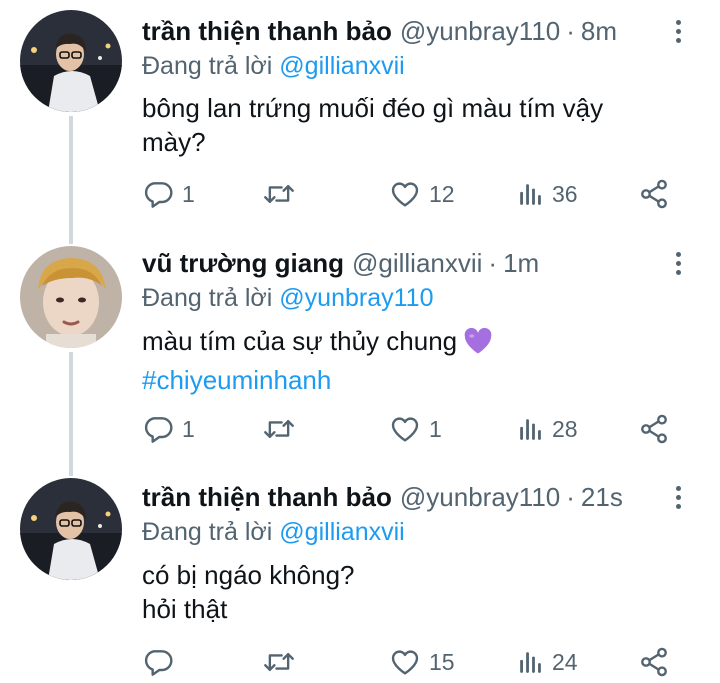 Image resolution: width=720 pixels, height=683 pixels. I want to click on display-name: vũ trường giang, so click(243, 263).